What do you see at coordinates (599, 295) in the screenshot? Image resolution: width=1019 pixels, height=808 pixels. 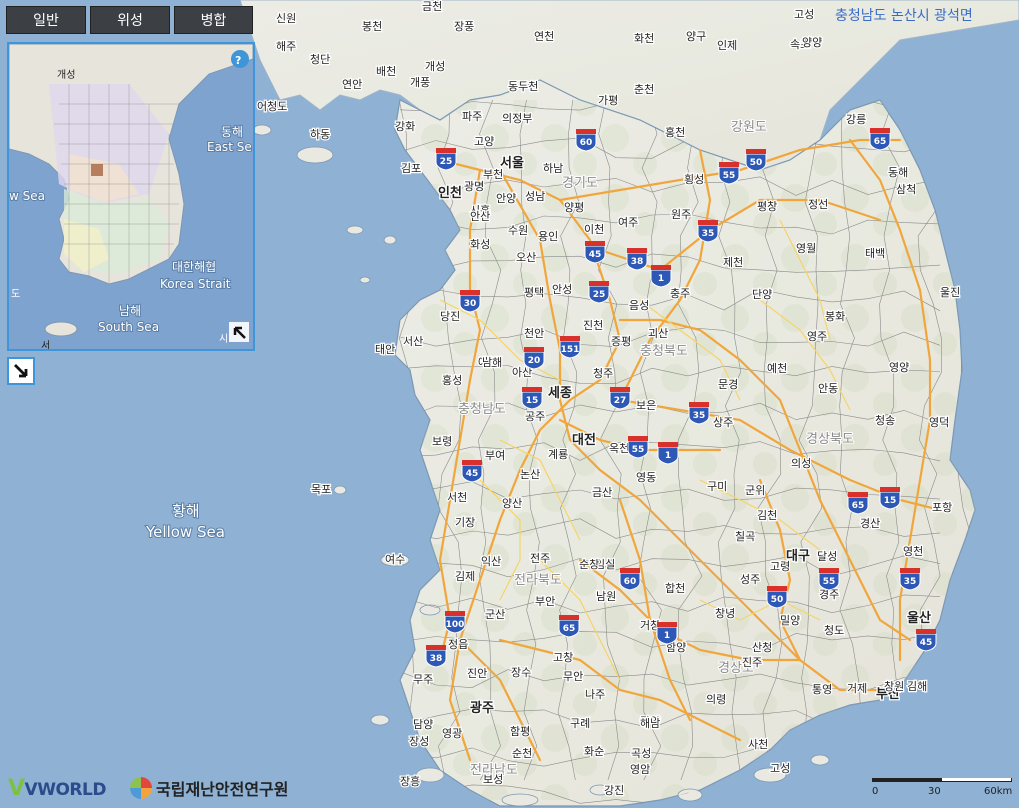 I see `svg-text: 25` at bounding box center [599, 295].